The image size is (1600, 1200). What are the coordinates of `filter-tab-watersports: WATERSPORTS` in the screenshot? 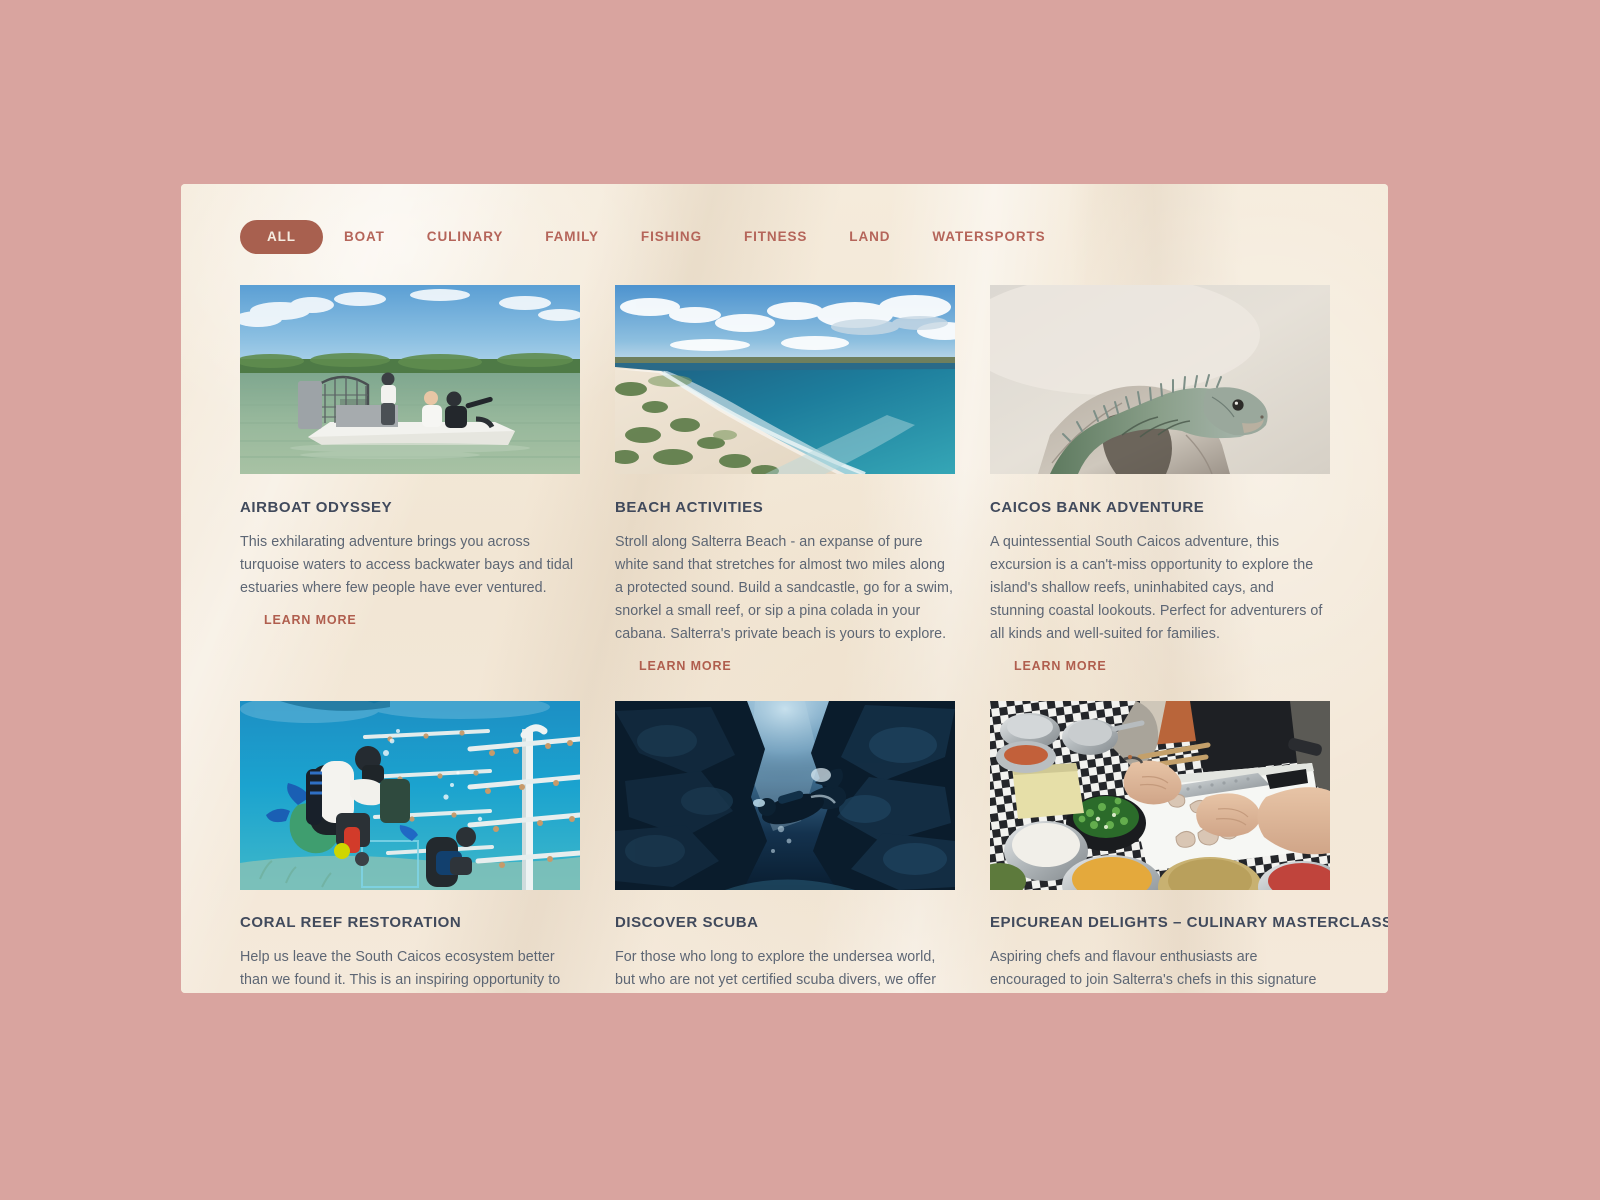 It's located at (988, 237).